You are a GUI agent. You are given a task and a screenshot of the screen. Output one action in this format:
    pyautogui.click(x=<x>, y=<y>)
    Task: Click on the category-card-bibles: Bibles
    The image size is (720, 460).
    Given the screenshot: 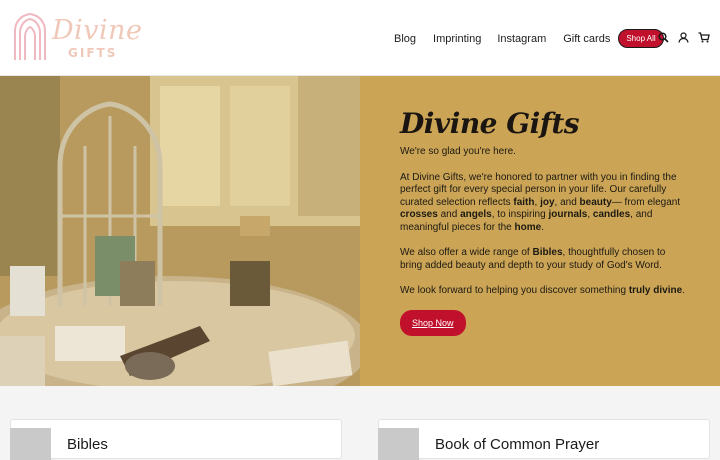 What is the action you would take?
    pyautogui.click(x=176, y=439)
    